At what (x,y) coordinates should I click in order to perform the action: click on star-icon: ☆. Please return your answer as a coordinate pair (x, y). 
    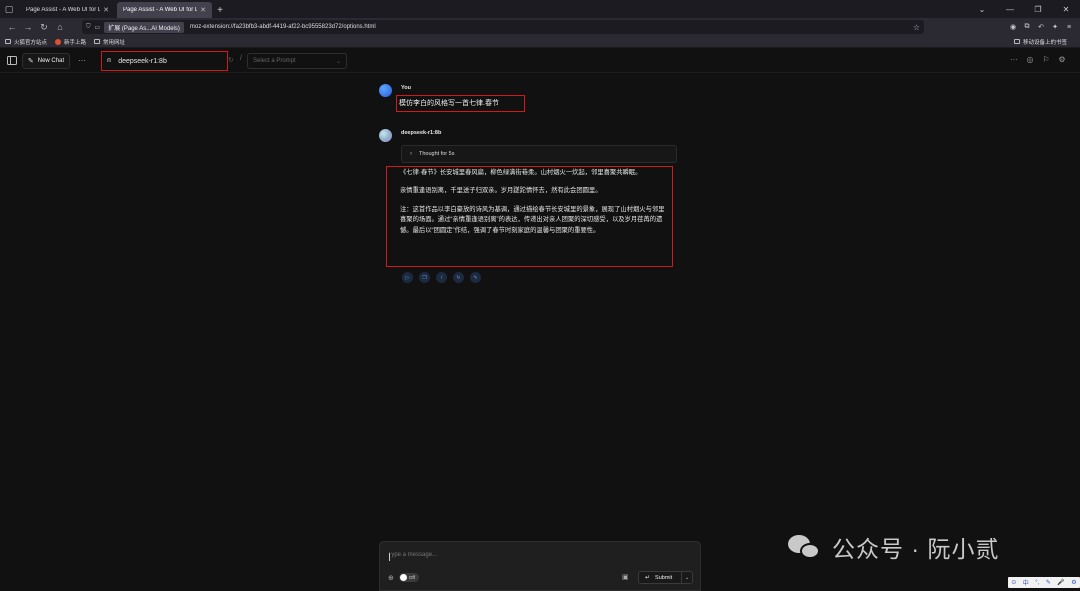
    Looking at the image, I should click on (916, 27).